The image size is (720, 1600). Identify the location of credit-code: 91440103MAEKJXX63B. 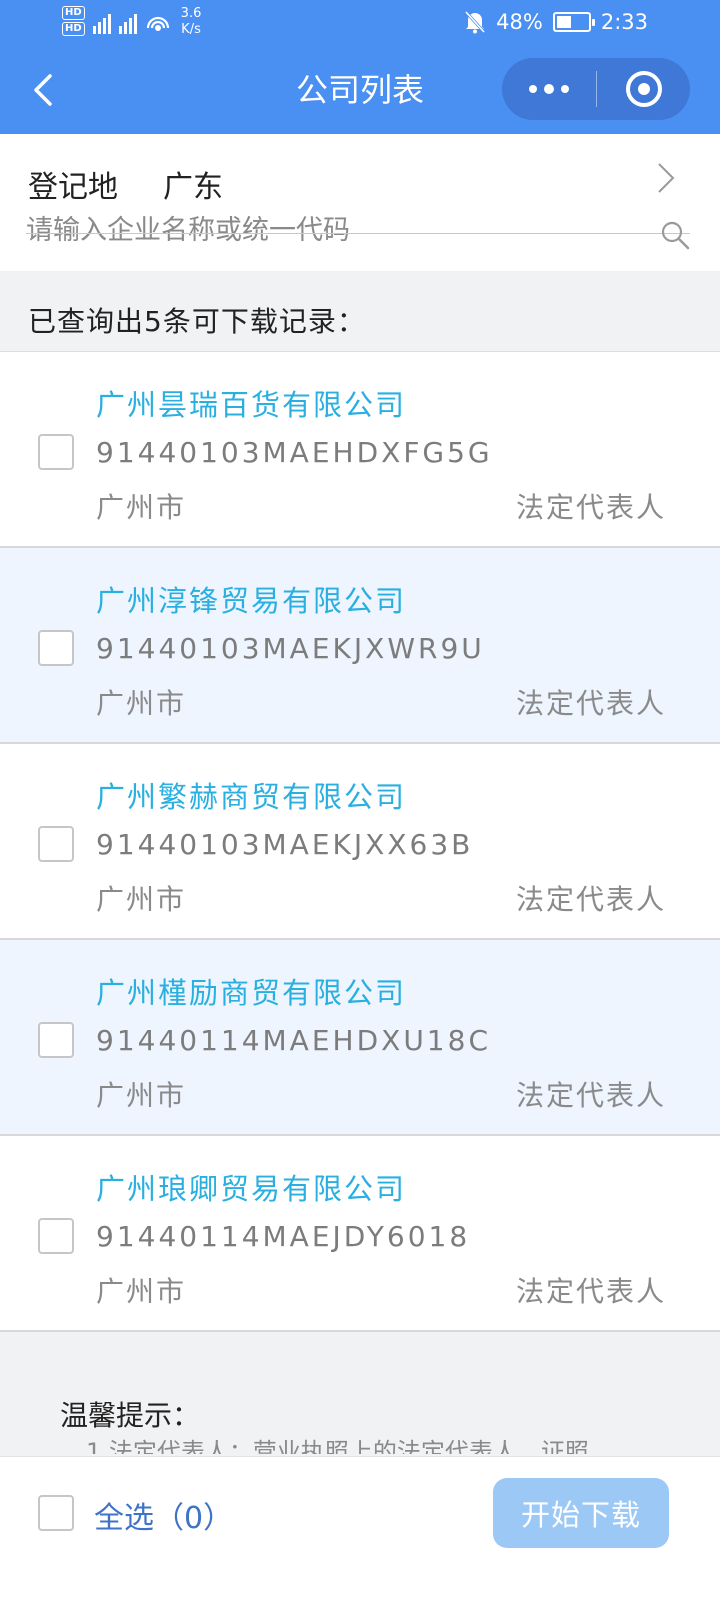
(285, 844).